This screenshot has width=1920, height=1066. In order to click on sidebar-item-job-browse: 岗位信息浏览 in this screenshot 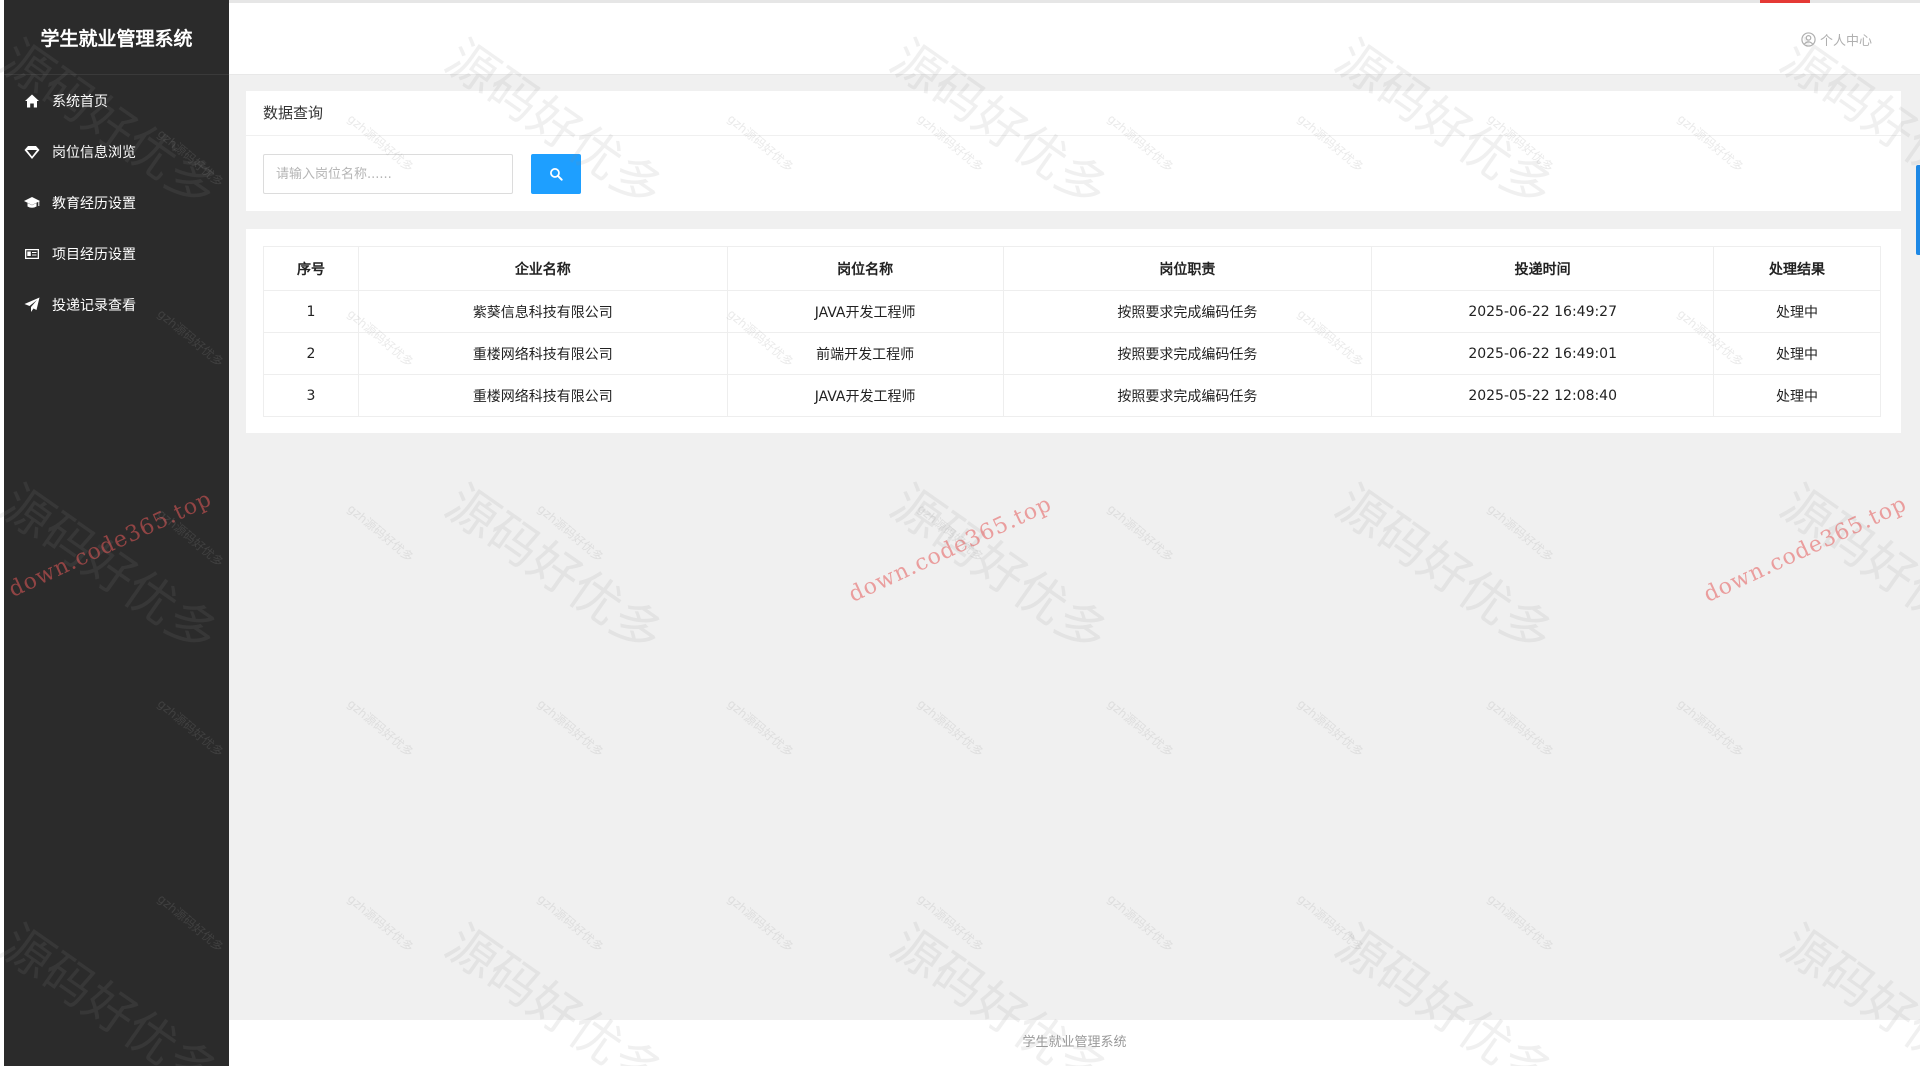, I will do `click(116, 151)`.